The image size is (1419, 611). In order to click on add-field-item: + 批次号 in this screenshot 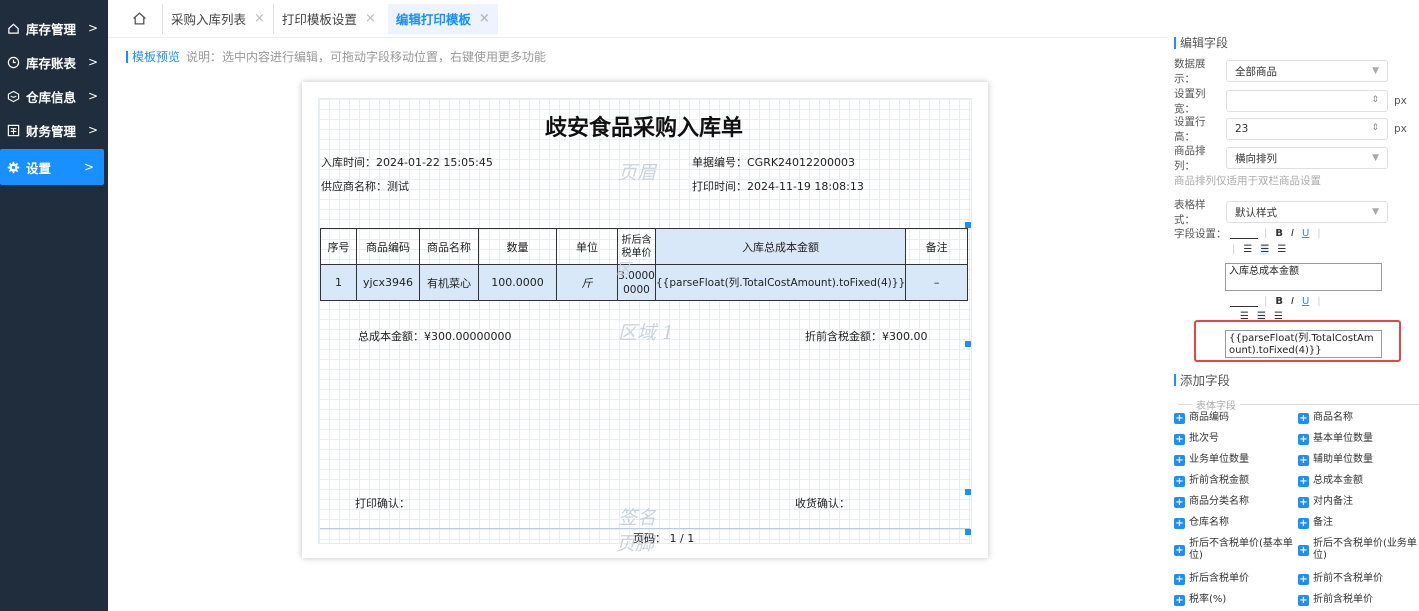, I will do `click(1196, 439)`.